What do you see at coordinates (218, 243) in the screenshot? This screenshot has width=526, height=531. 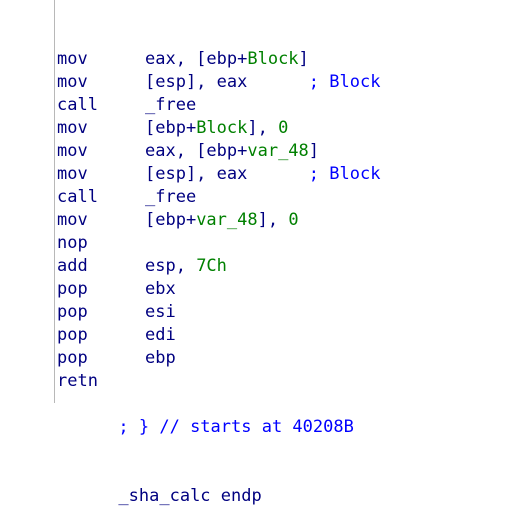 I see `instruction-line: nop` at bounding box center [218, 243].